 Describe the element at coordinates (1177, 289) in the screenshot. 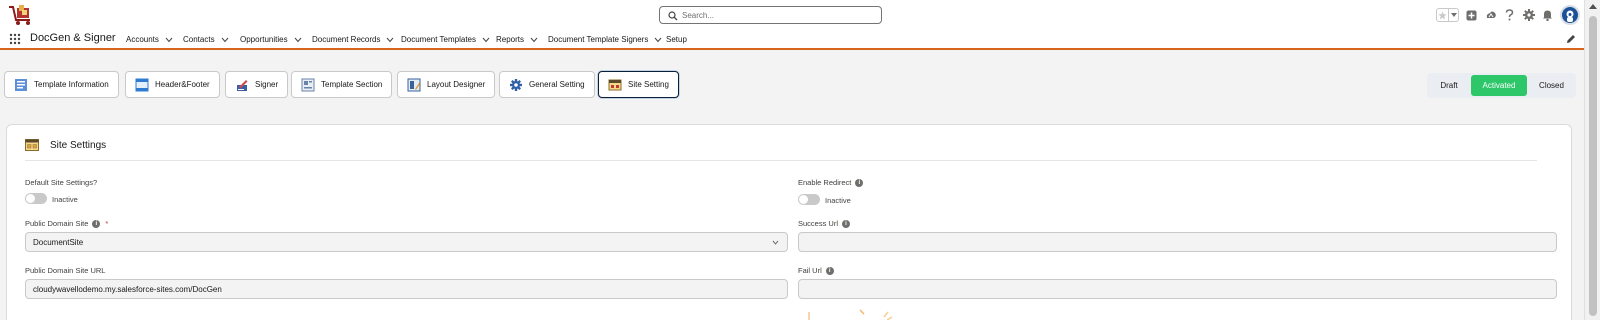

I see `fail-url-field` at that location.